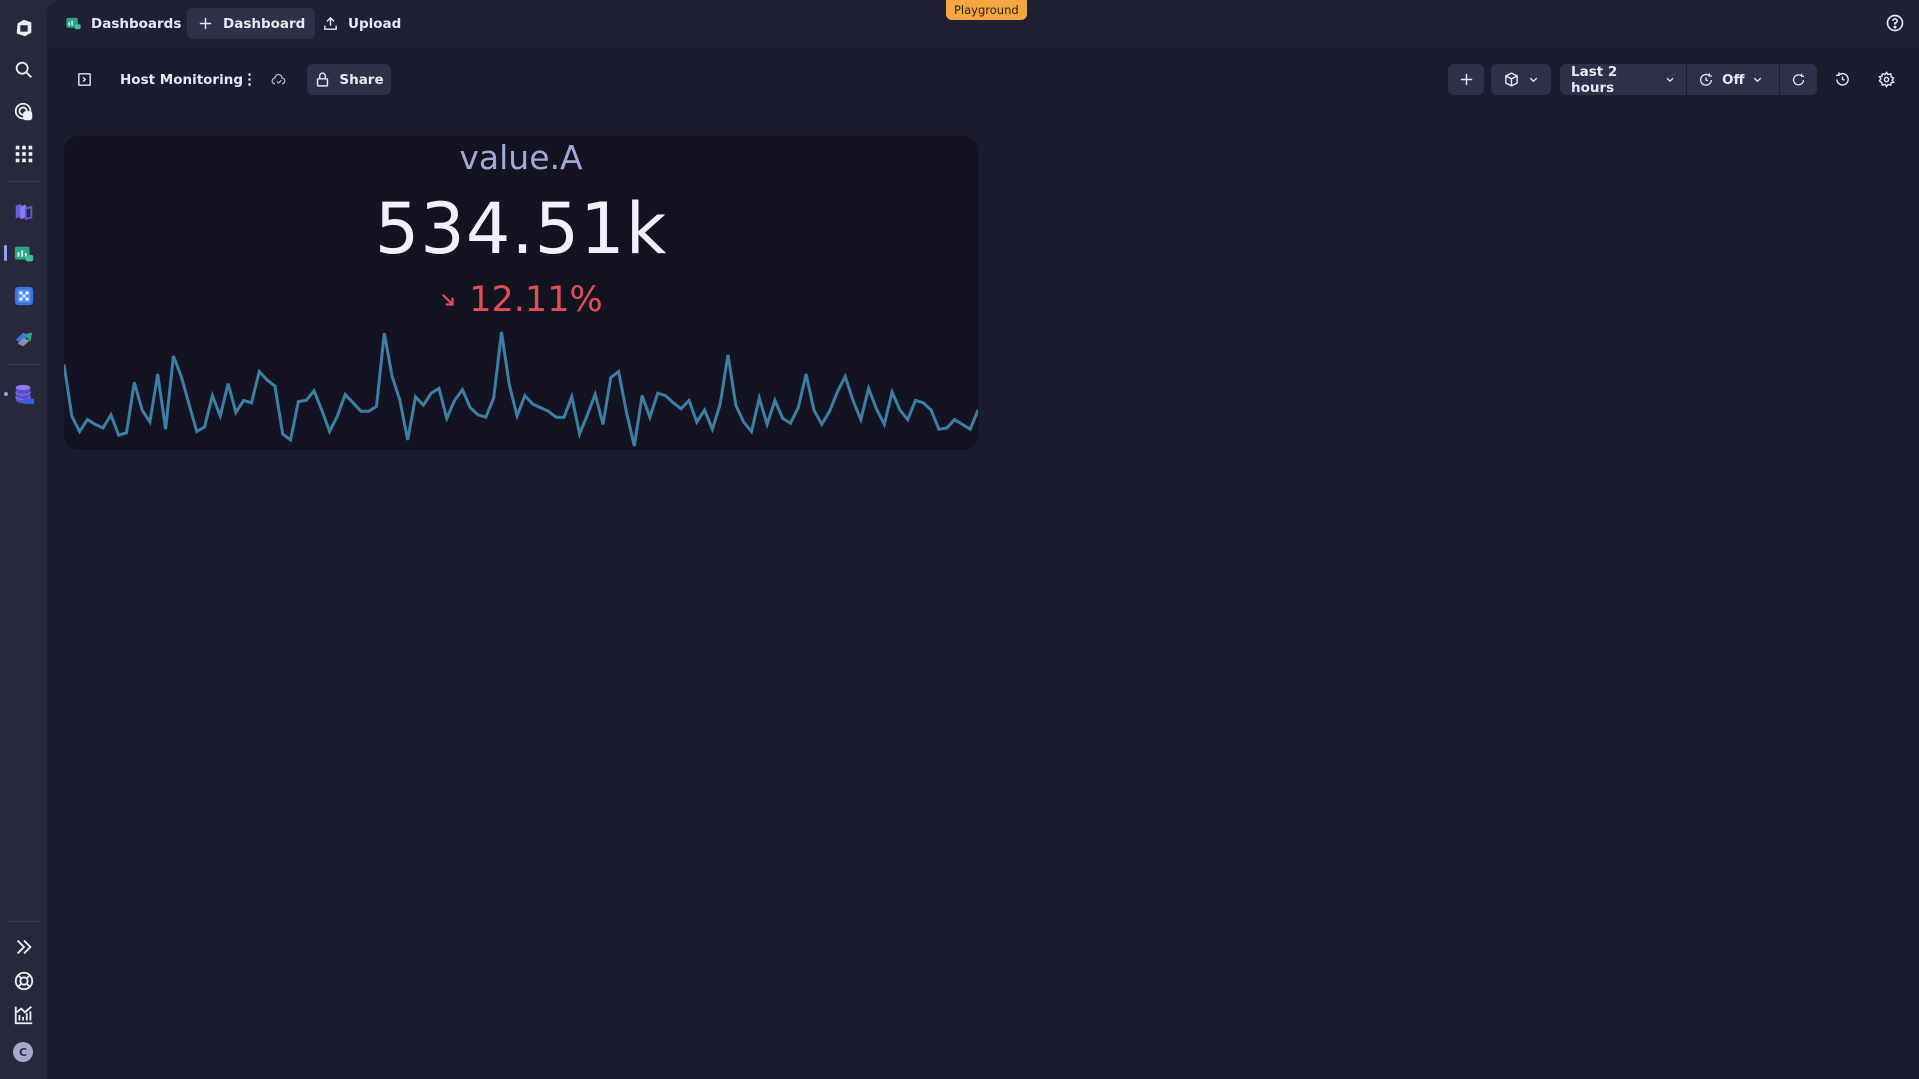 The height and width of the screenshot is (1079, 1919). I want to click on toggle-sidebar-button, so click(84, 79).